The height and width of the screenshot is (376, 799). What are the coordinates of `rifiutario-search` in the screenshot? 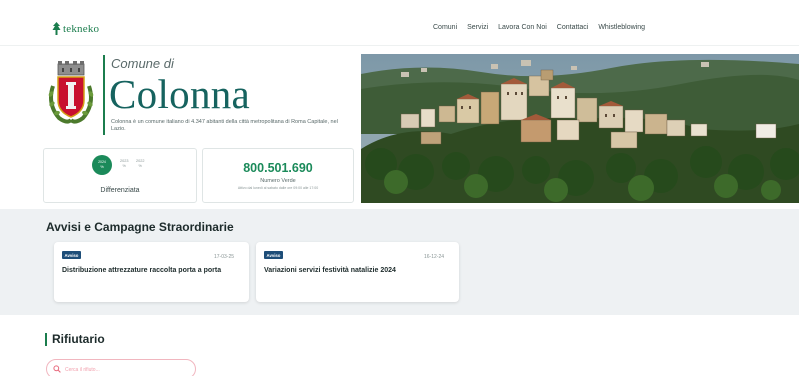 It's located at (121, 367).